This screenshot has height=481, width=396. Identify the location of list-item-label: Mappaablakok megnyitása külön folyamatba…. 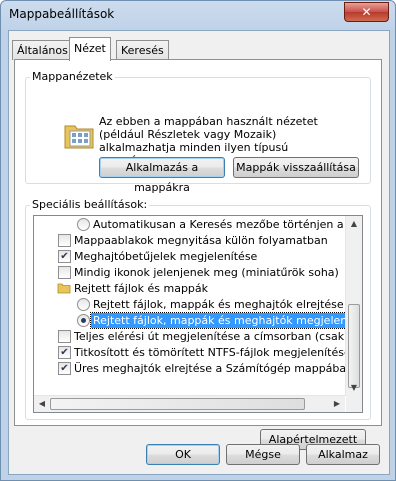
(201, 240).